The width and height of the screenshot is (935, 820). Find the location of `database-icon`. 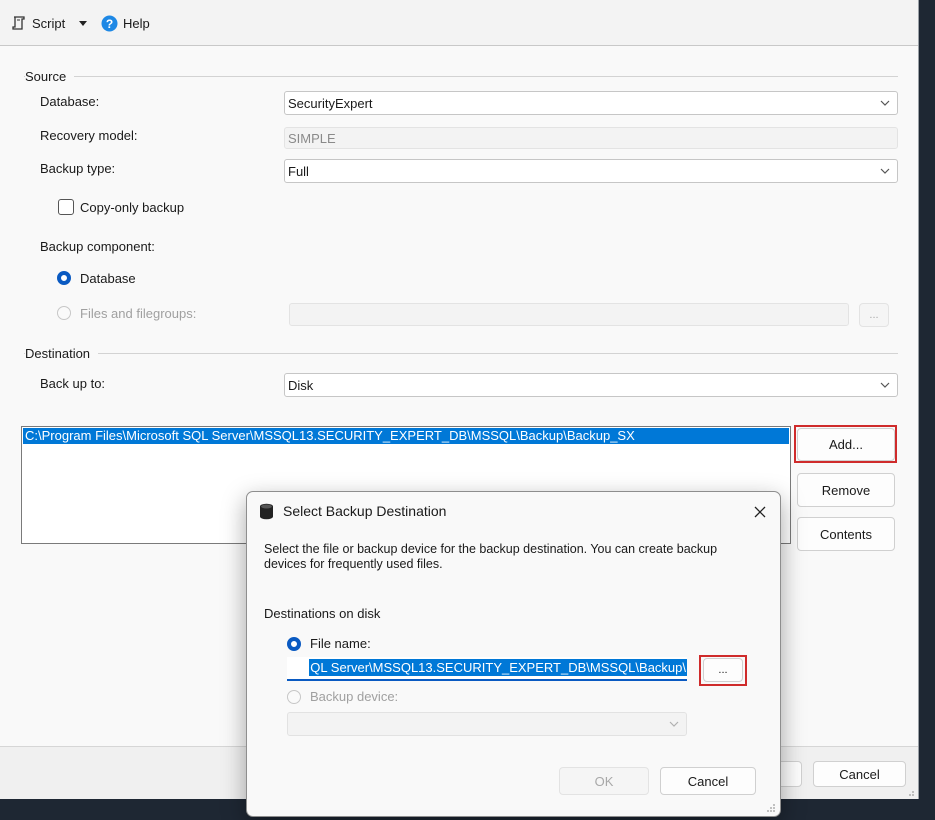

database-icon is located at coordinates (266, 511).